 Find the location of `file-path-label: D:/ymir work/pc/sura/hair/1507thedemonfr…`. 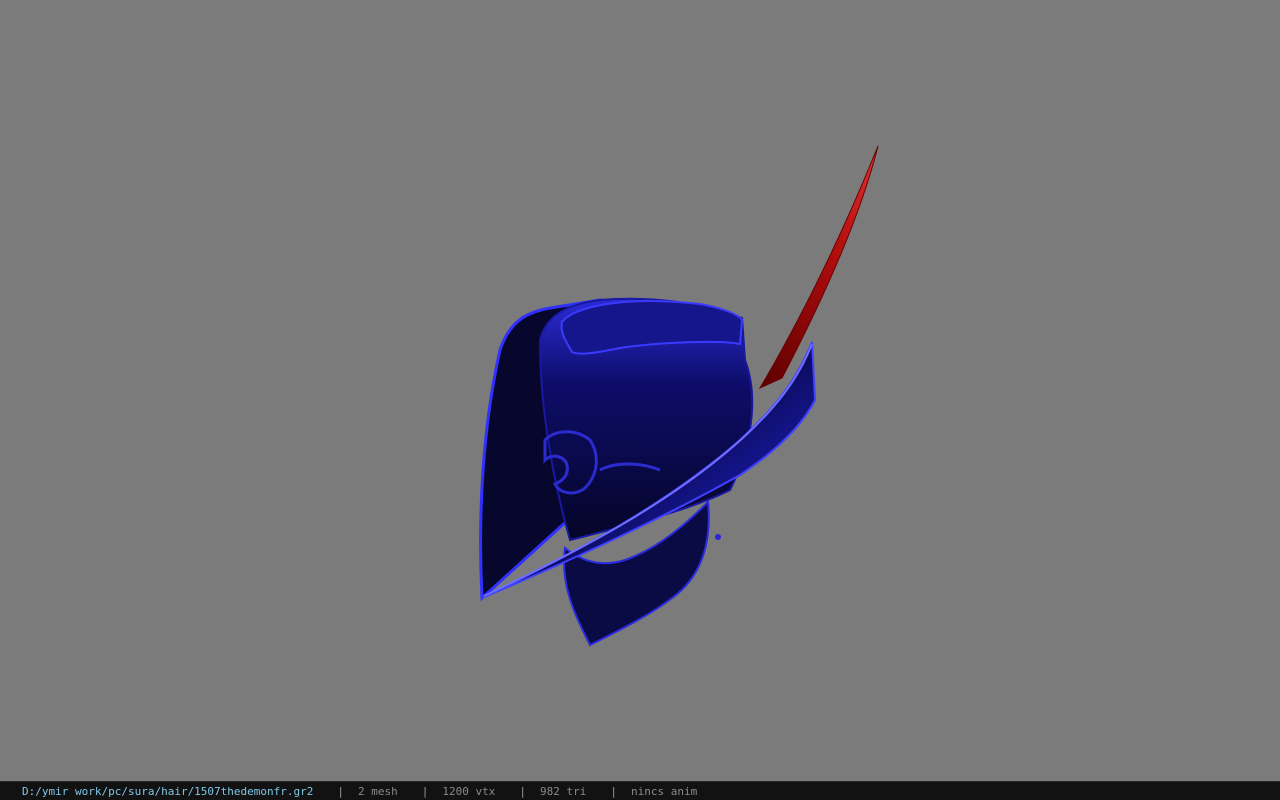

file-path-label: D:/ymir work/pc/sura/hair/1507thedemonfr… is located at coordinates (168, 791).